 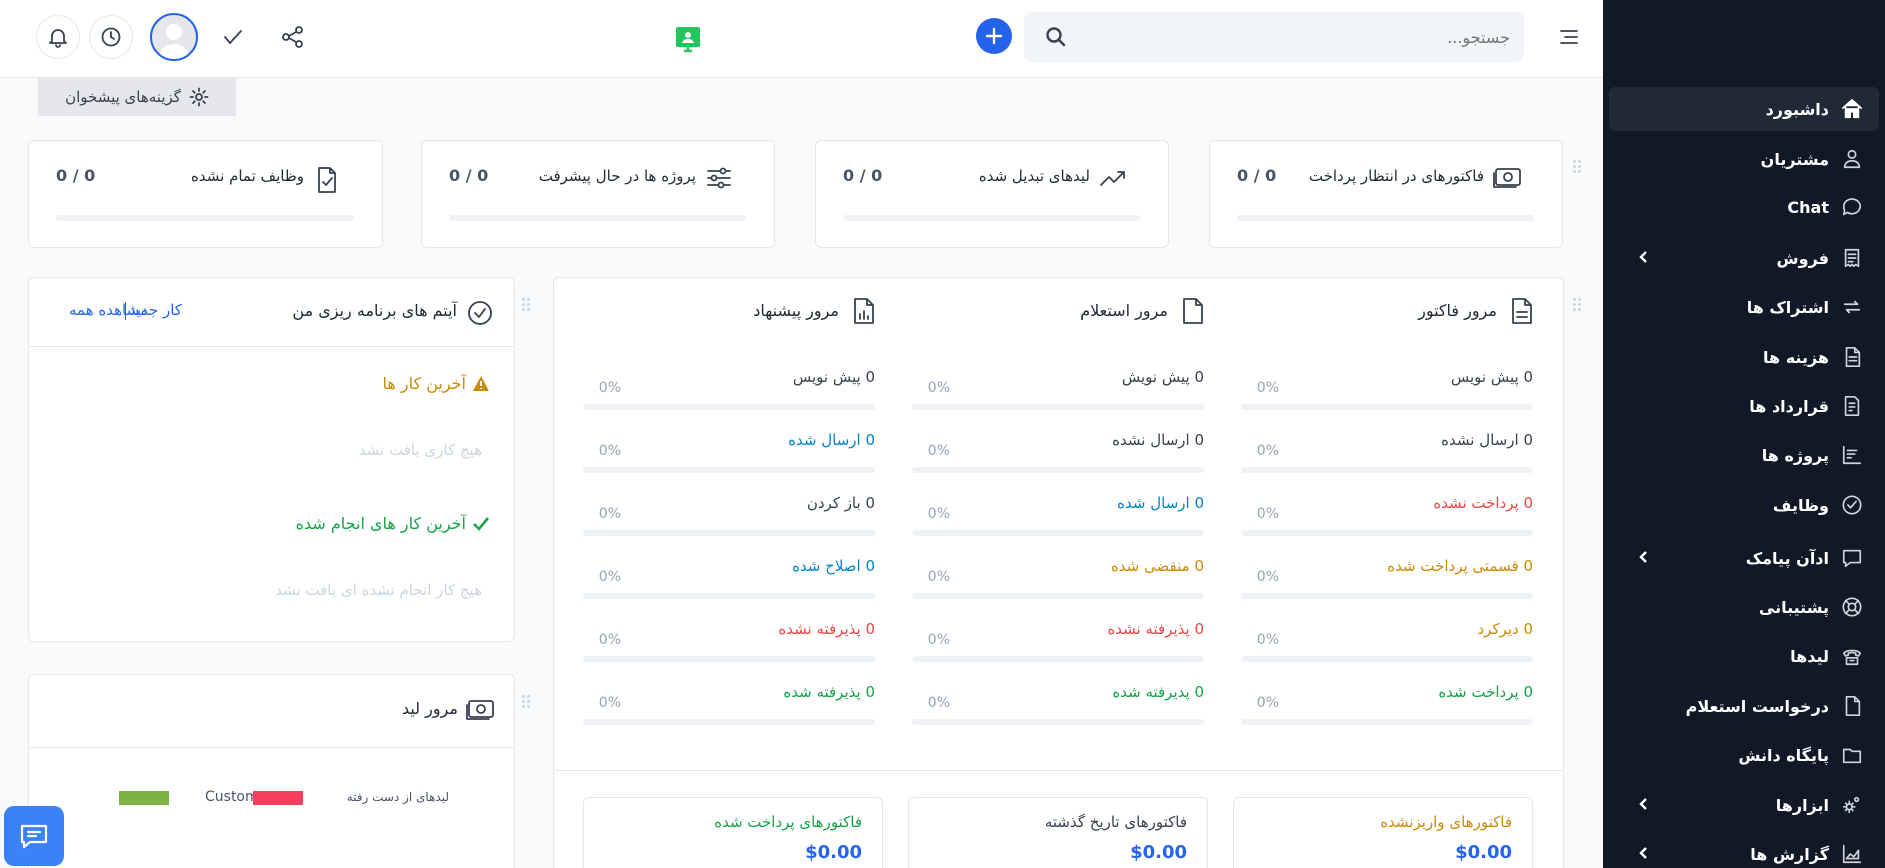 I want to click on sidebar-item-chart-area: گزارش ها, so click(x=1744, y=850).